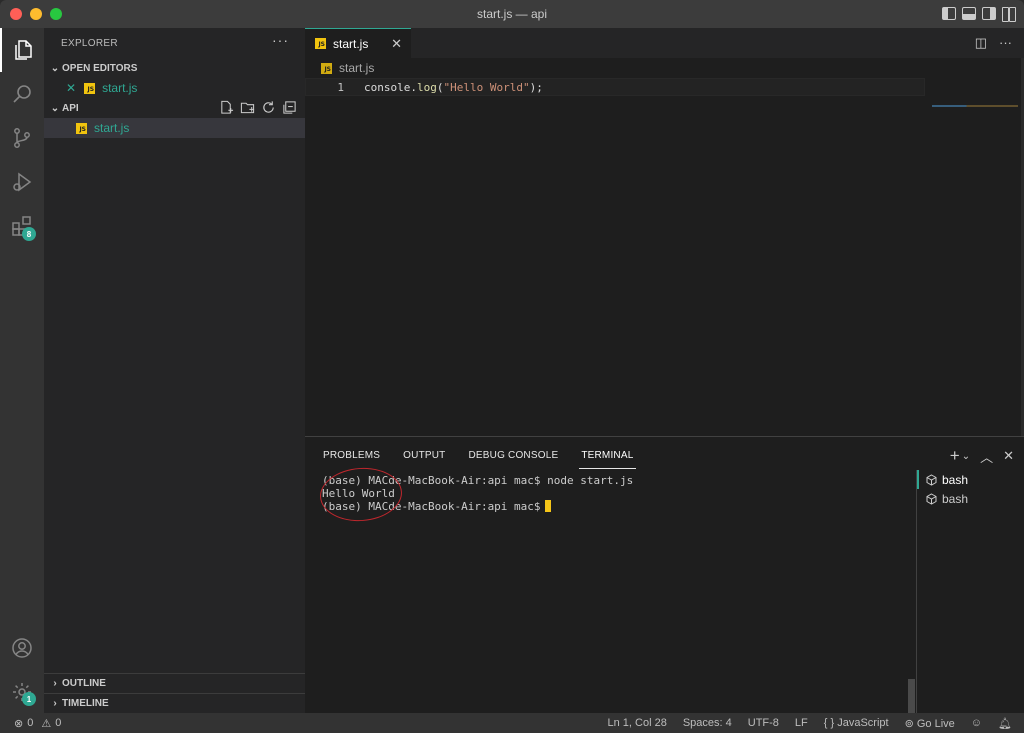 The height and width of the screenshot is (733, 1024). What do you see at coordinates (981, 43) in the screenshot?
I see `split-editor-icon: ◫` at bounding box center [981, 43].